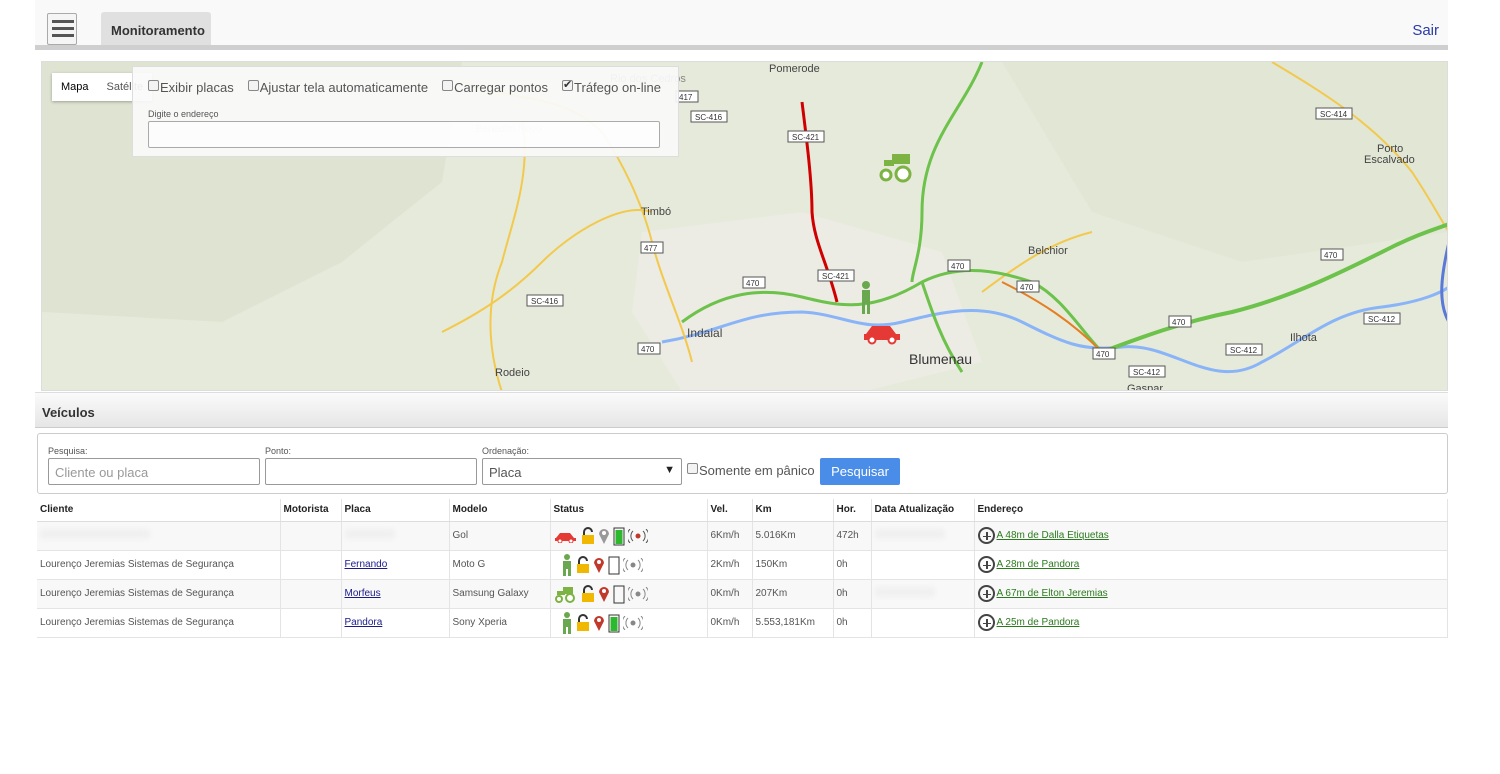 This screenshot has width=1500, height=774. What do you see at coordinates (191, 87) in the screenshot?
I see `exibir-placas-option: Exibir placas` at bounding box center [191, 87].